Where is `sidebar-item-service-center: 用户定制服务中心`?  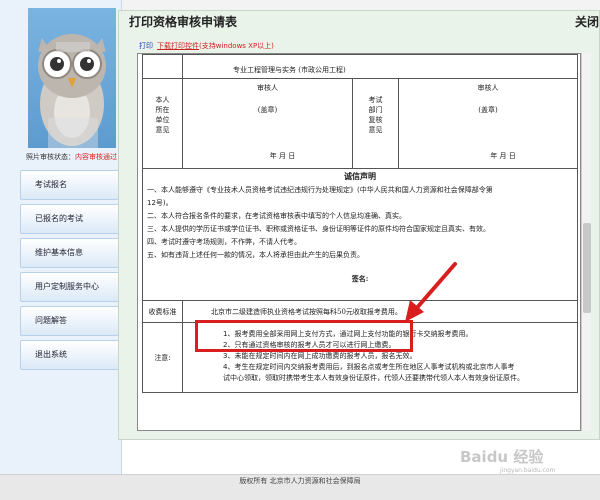
sidebar-item-service-center: 用户定制服务中心 is located at coordinates (71, 287).